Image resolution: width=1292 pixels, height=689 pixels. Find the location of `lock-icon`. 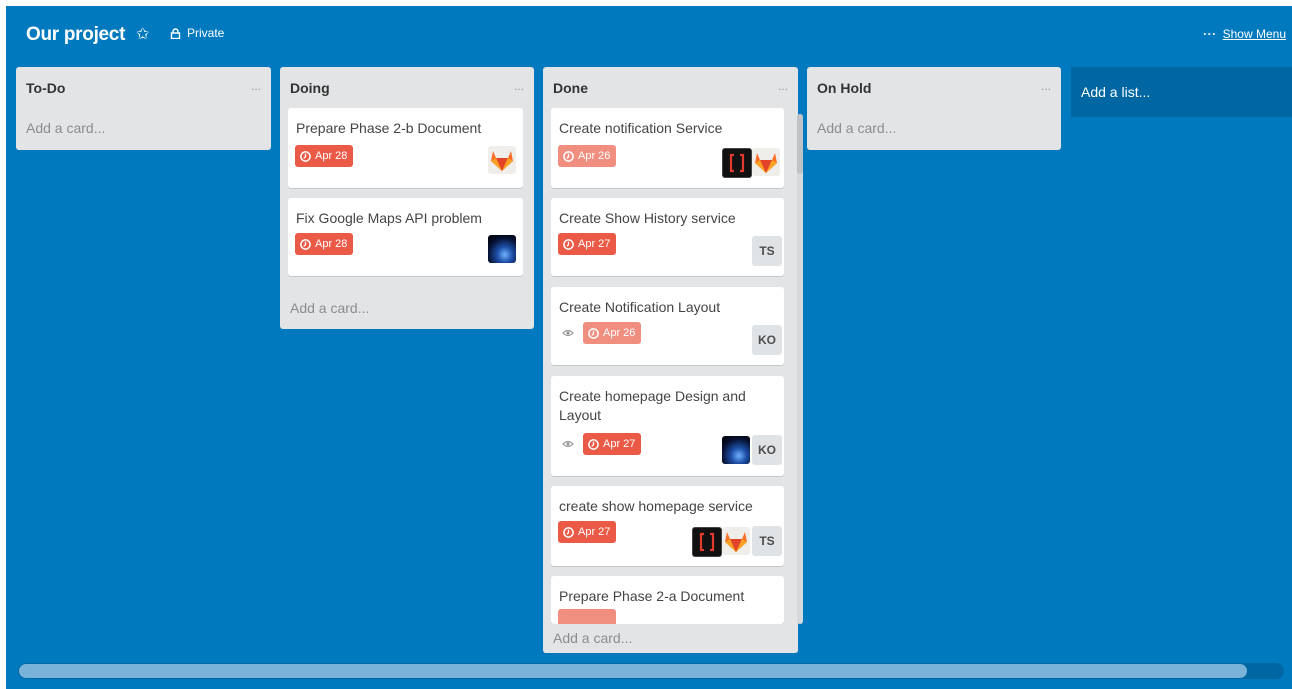

lock-icon is located at coordinates (175, 33).